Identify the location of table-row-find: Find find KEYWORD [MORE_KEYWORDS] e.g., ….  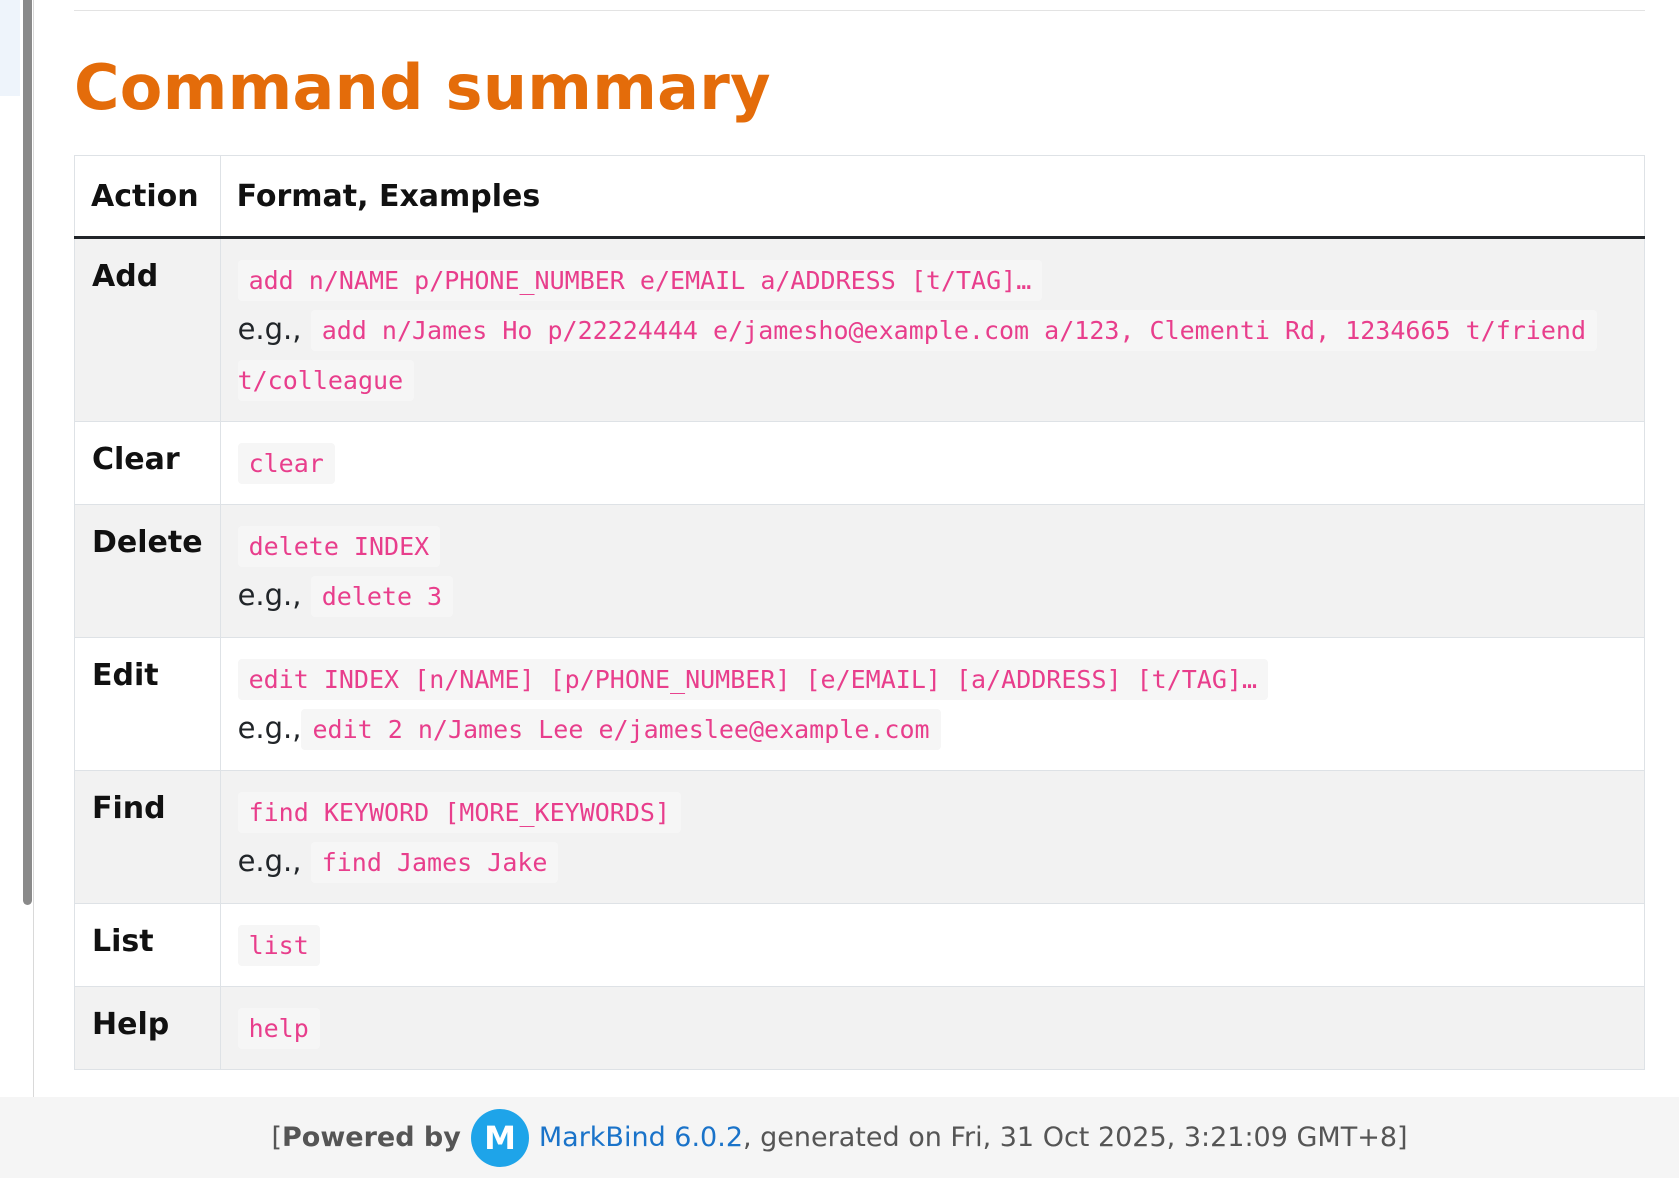
(860, 837).